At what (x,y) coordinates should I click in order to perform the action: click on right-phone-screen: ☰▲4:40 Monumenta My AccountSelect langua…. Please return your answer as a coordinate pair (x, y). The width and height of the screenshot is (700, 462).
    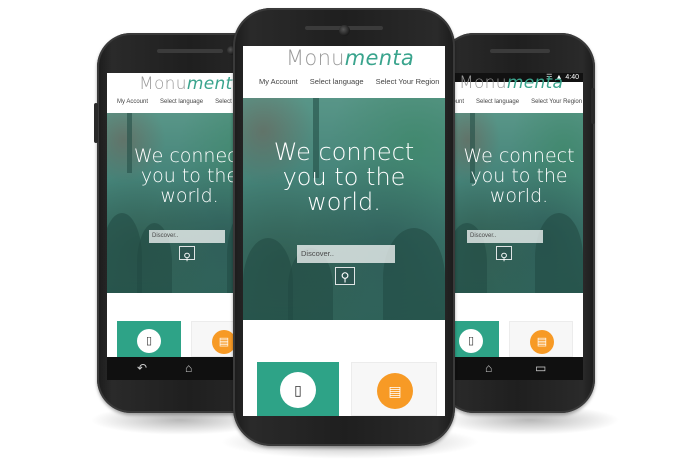
    Looking at the image, I should click on (519, 226).